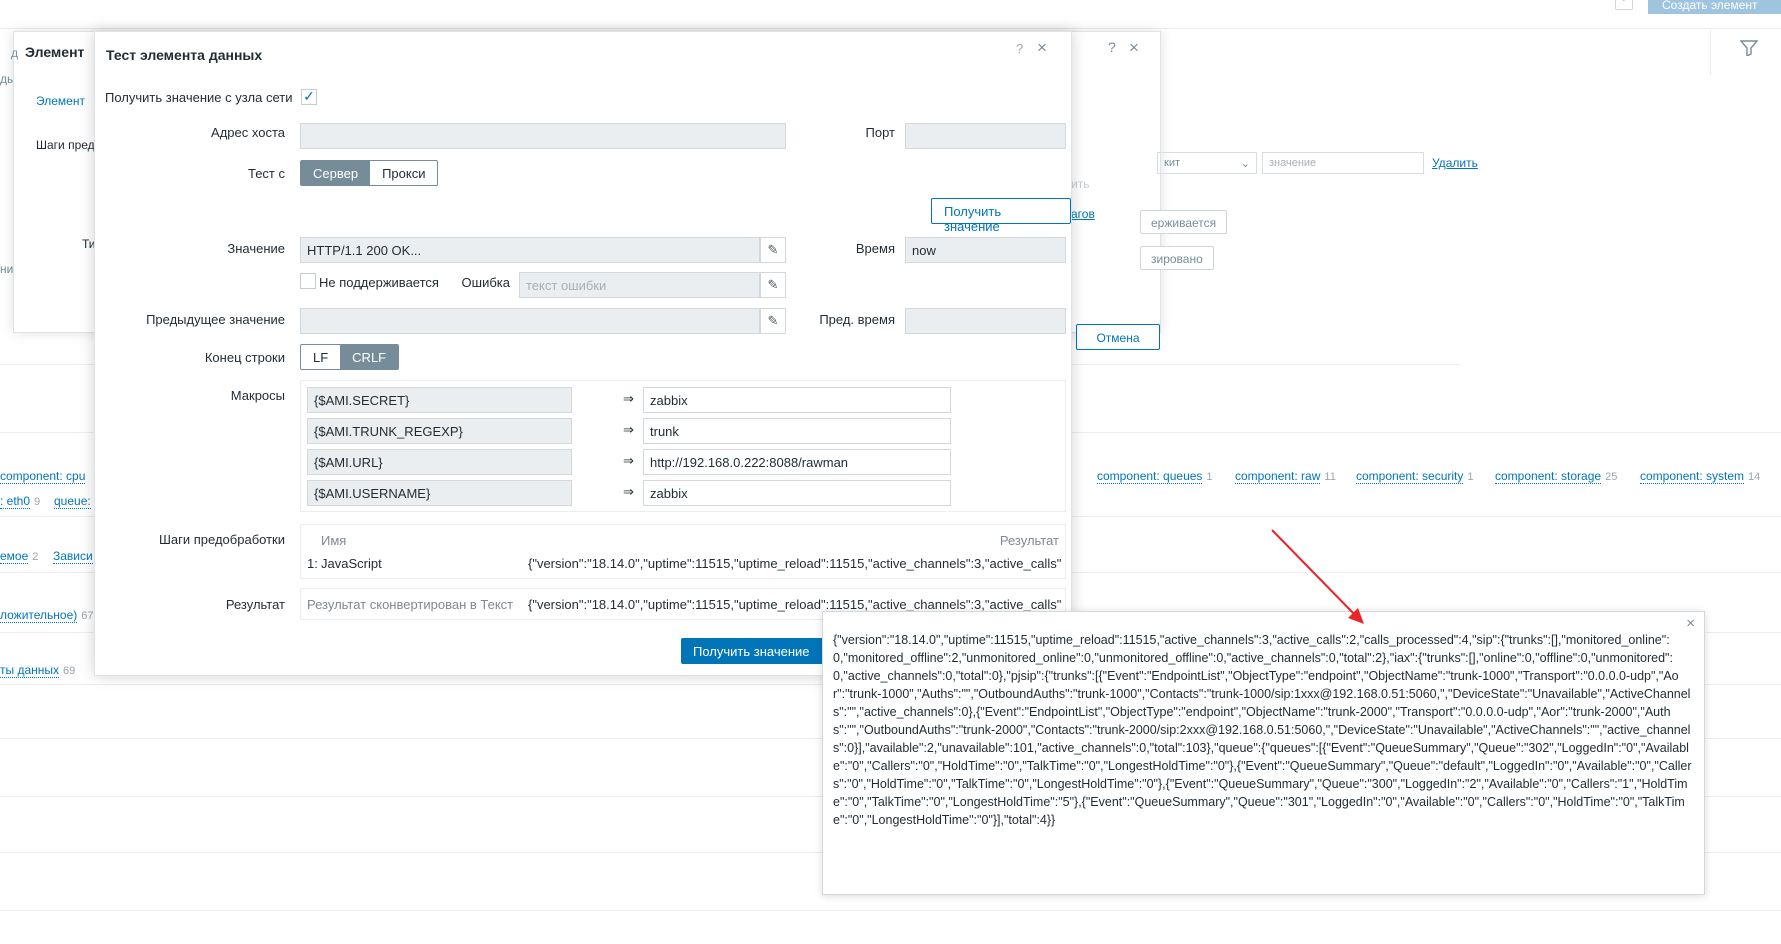 The width and height of the screenshot is (1781, 944). Describe the element at coordinates (255, 604) in the screenshot. I see `result-label: Результат` at that location.